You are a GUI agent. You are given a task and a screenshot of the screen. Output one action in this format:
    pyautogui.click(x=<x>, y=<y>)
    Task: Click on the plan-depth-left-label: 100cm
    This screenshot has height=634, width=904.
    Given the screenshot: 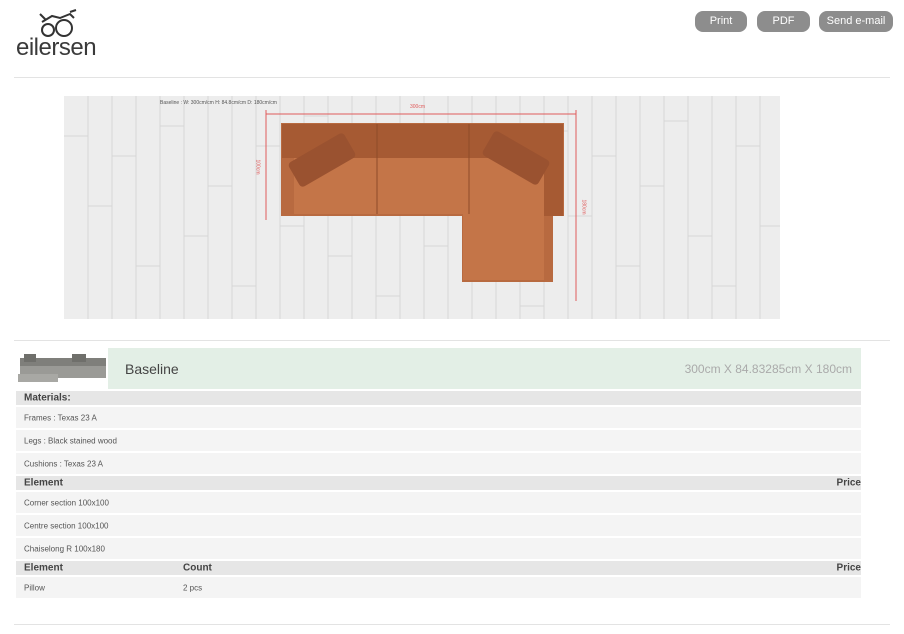 What is the action you would take?
    pyautogui.click(x=257, y=167)
    